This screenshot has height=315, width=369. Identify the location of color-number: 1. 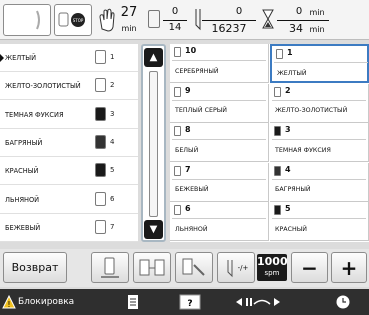
(112, 57).